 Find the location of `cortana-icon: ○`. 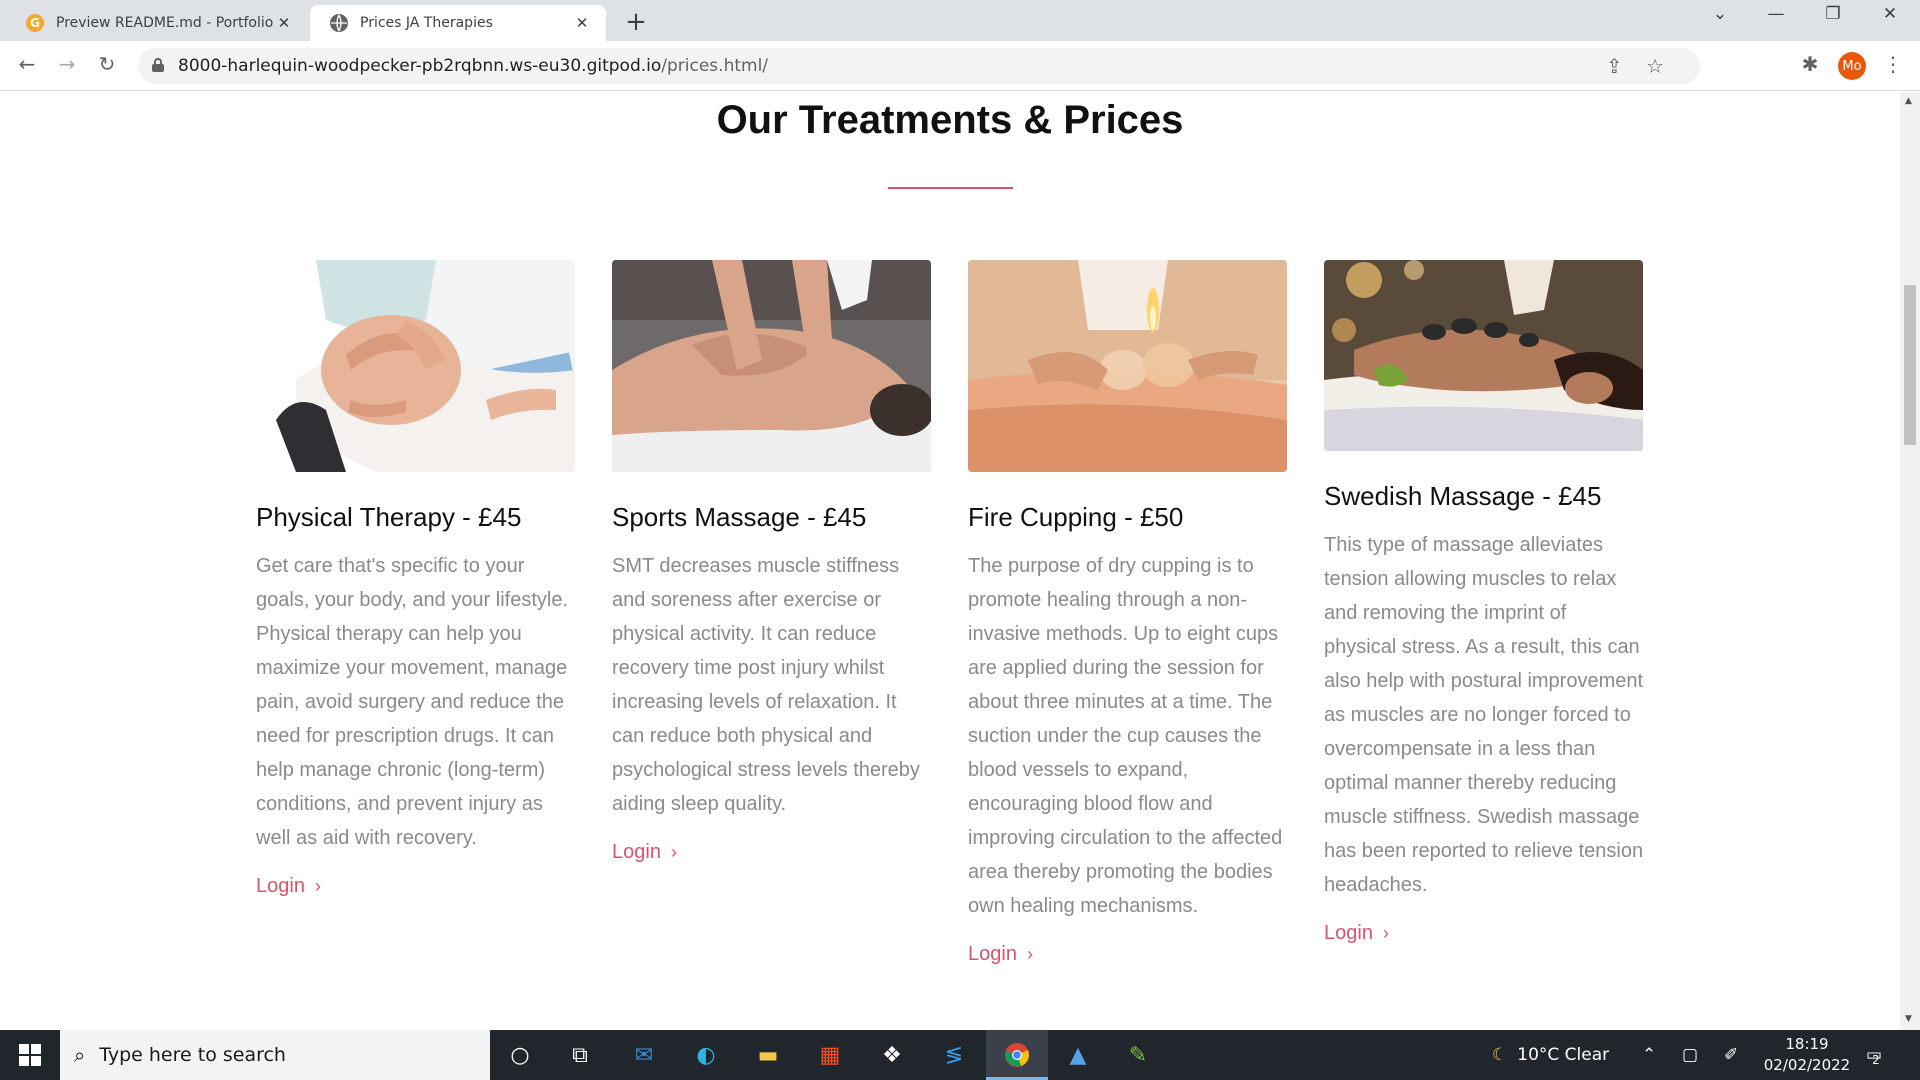

cortana-icon: ○ is located at coordinates (520, 1055).